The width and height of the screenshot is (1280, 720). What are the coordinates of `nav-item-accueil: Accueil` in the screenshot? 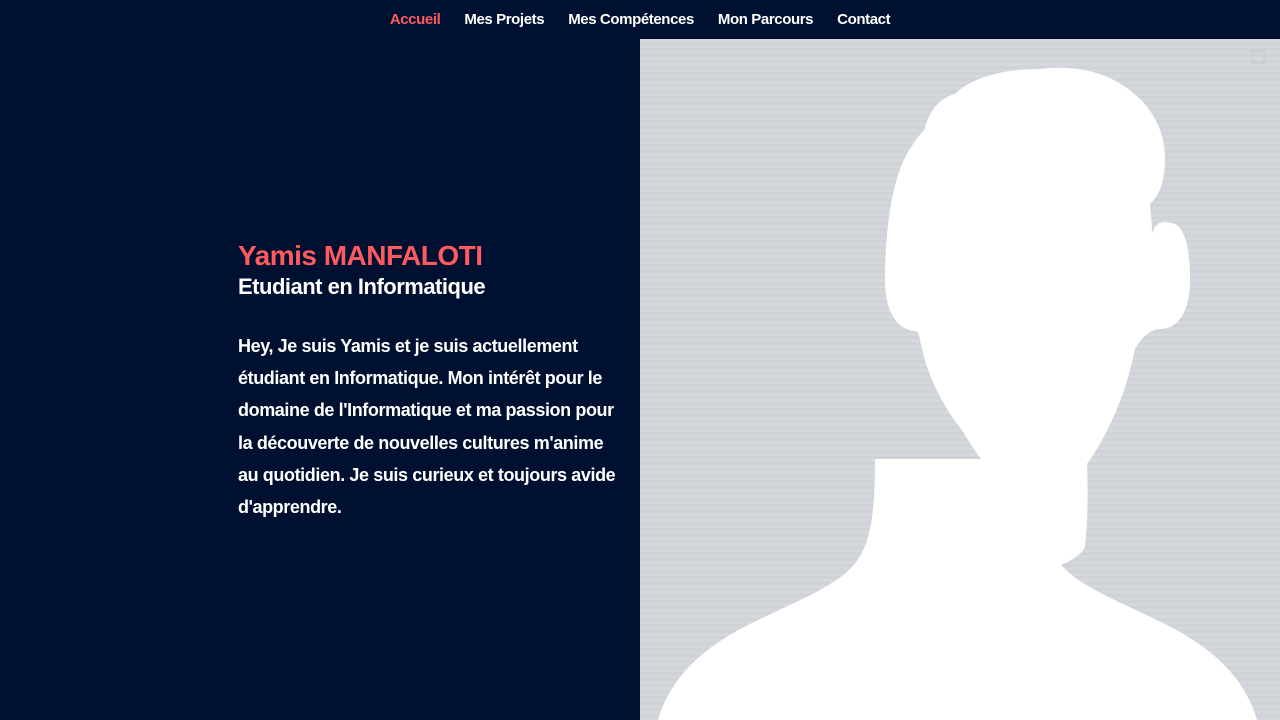 It's located at (415, 19).